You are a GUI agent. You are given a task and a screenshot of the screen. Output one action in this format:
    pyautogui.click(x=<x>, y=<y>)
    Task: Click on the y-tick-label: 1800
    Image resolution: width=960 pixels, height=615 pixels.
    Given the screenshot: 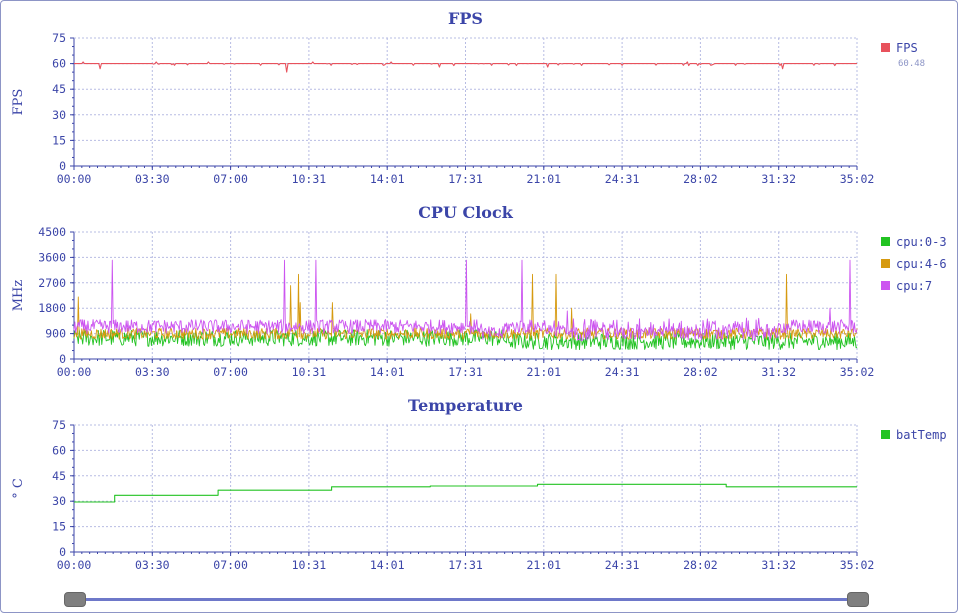 What is the action you would take?
    pyautogui.click(x=52, y=308)
    